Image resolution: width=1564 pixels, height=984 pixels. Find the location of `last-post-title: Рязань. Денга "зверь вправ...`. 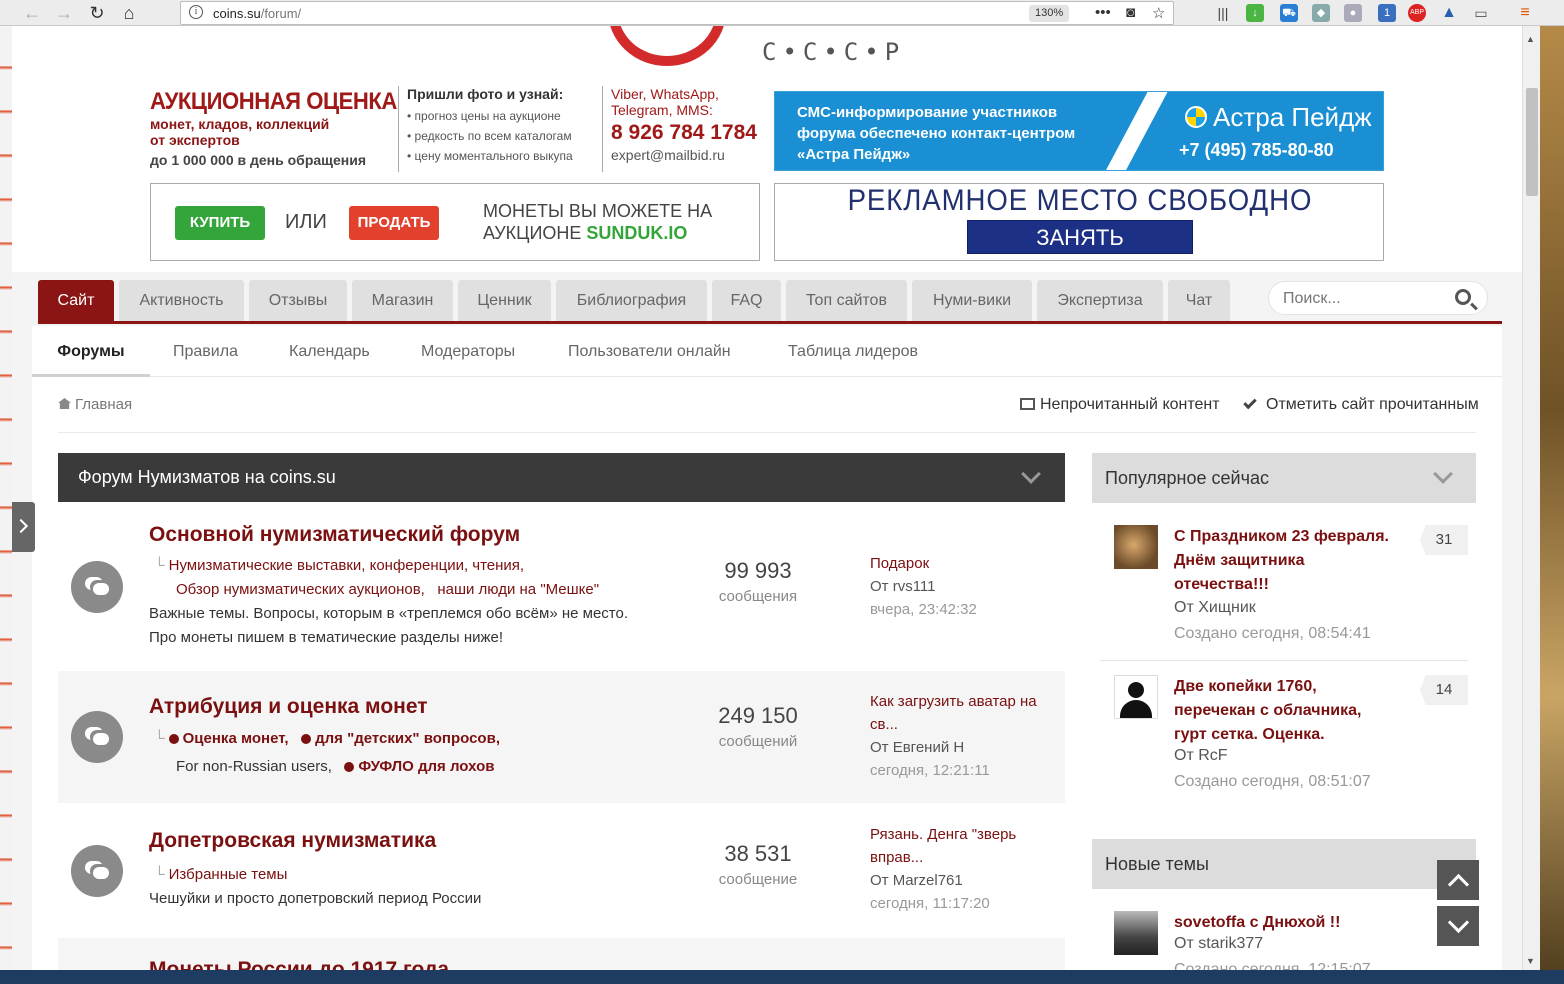

last-post-title: Рязань. Денга "зверь вправ... is located at coordinates (965, 846).